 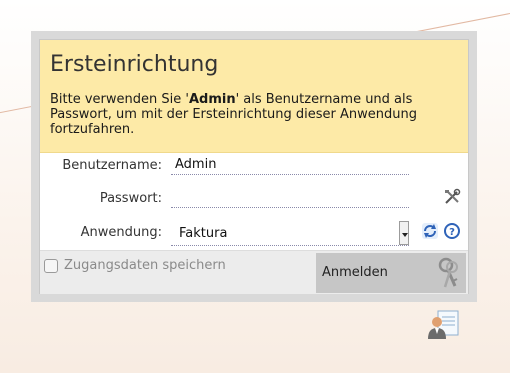 I want to click on password-label: Passwort:, so click(x=130, y=198).